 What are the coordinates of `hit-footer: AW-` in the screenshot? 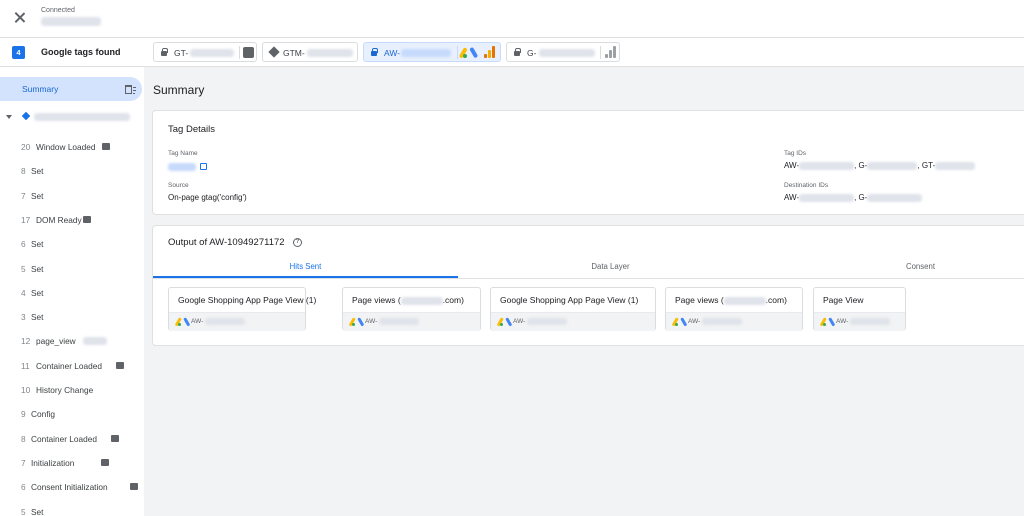 It's located at (237, 321).